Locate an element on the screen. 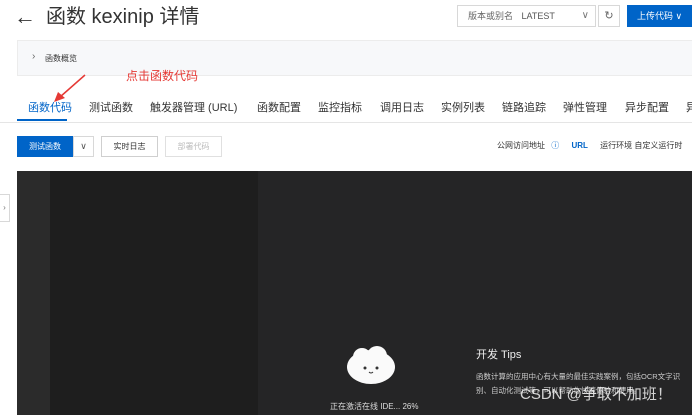 This screenshot has height=415, width=692. annotation-text: 点击函数代码 is located at coordinates (162, 76).